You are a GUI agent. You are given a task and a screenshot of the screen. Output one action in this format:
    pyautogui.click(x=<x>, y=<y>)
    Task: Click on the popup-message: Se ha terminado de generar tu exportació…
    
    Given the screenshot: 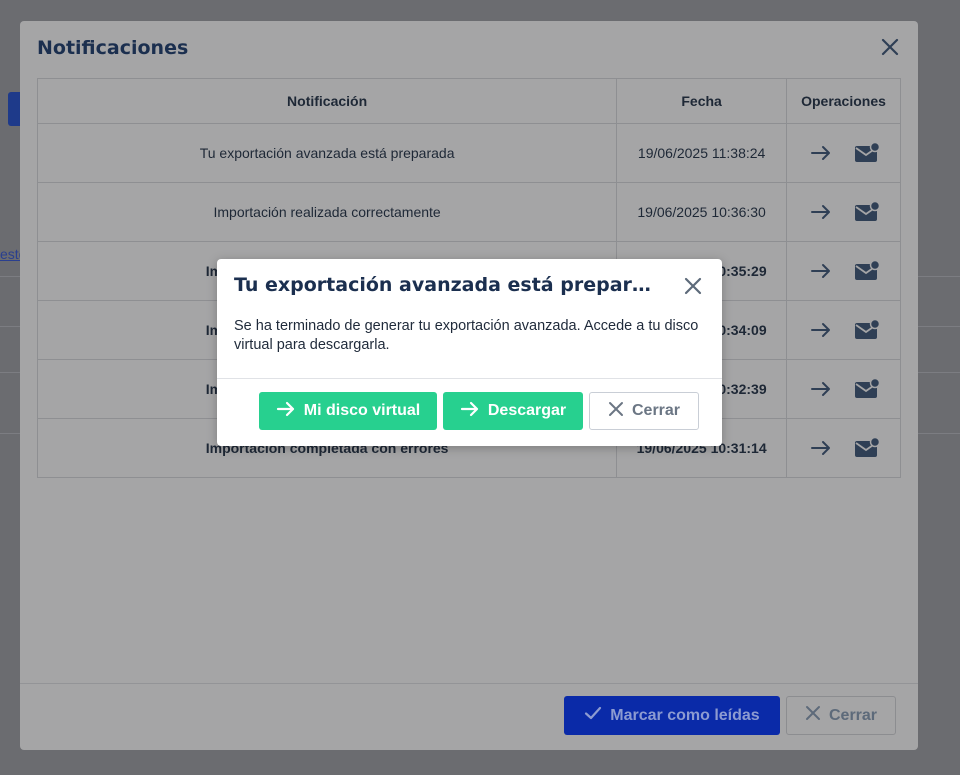 What is the action you would take?
    pyautogui.click(x=466, y=335)
    